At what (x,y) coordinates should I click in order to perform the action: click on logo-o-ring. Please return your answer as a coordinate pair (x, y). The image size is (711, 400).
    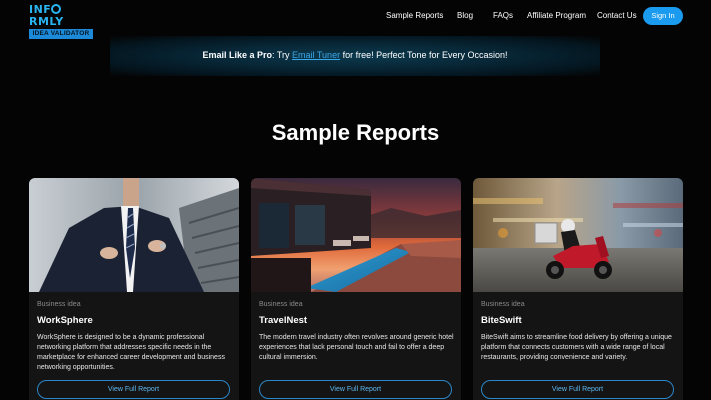
    Looking at the image, I should click on (56, 9).